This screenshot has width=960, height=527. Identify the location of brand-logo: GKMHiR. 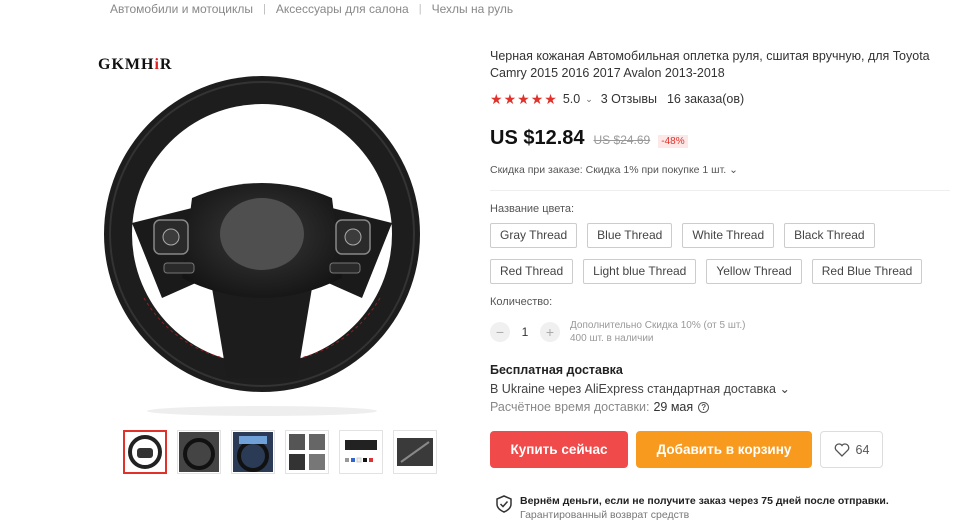
(135, 64).